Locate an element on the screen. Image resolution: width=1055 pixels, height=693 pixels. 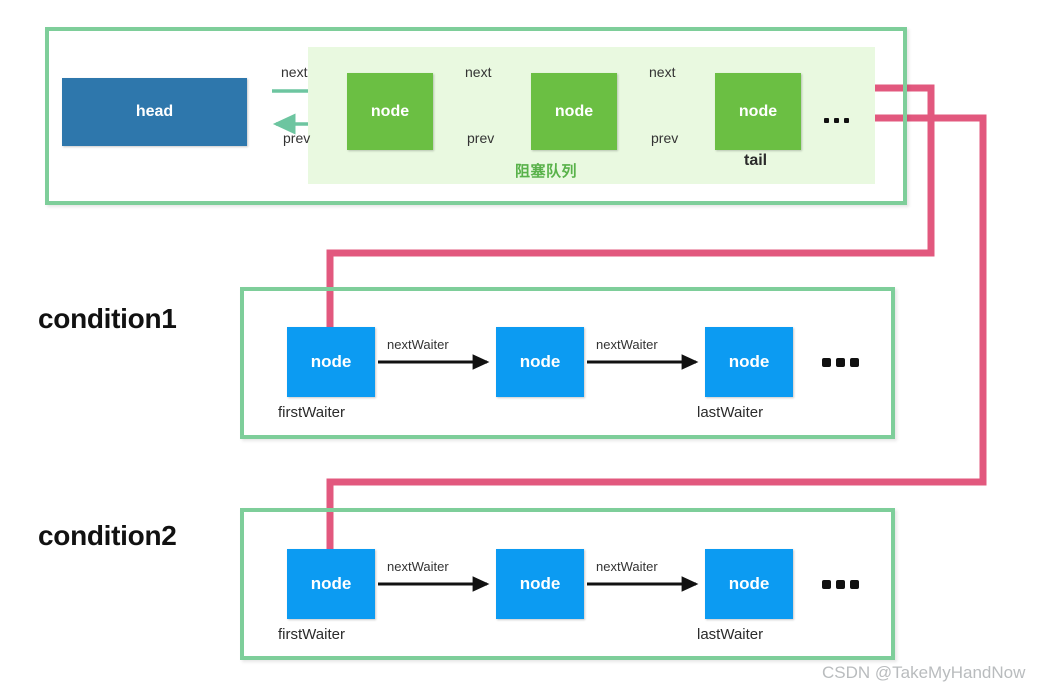
queue-node-tail: node is located at coordinates (758, 111).